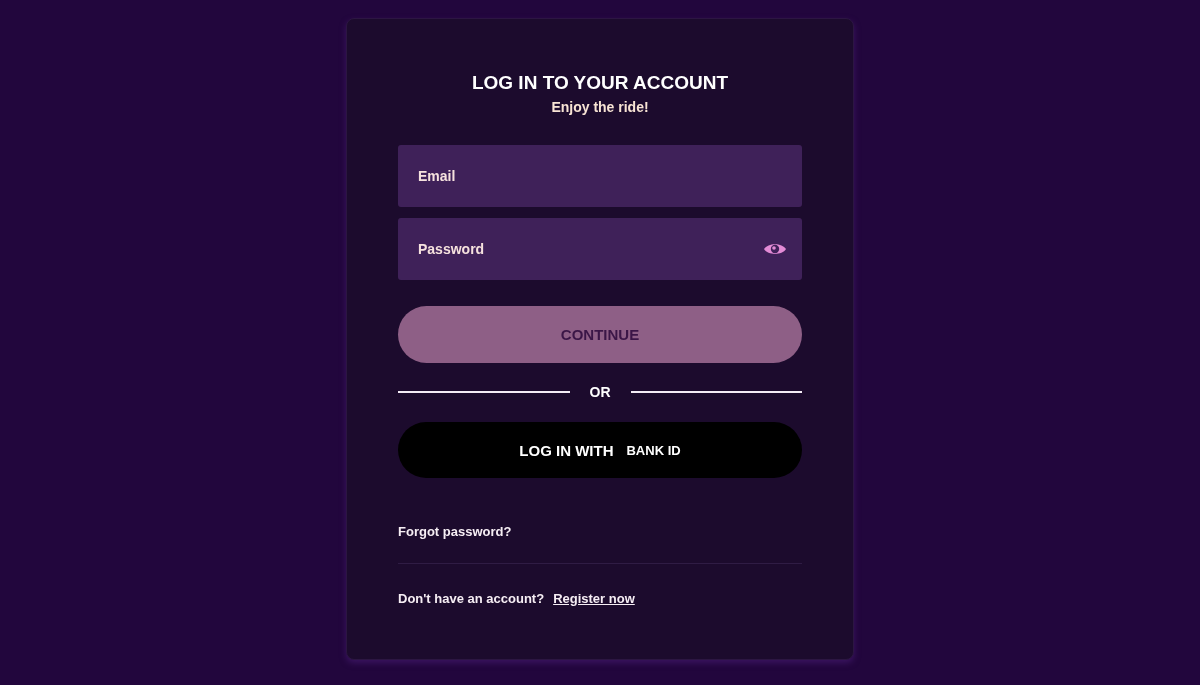 The height and width of the screenshot is (685, 1200). What do you see at coordinates (471, 599) in the screenshot?
I see `register-prompt: Don't have an account?` at bounding box center [471, 599].